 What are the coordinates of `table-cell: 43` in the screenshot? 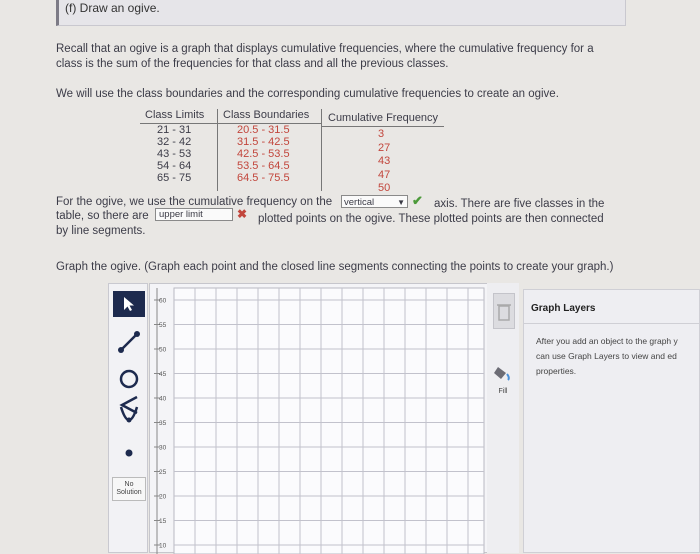 It's located at (384, 161).